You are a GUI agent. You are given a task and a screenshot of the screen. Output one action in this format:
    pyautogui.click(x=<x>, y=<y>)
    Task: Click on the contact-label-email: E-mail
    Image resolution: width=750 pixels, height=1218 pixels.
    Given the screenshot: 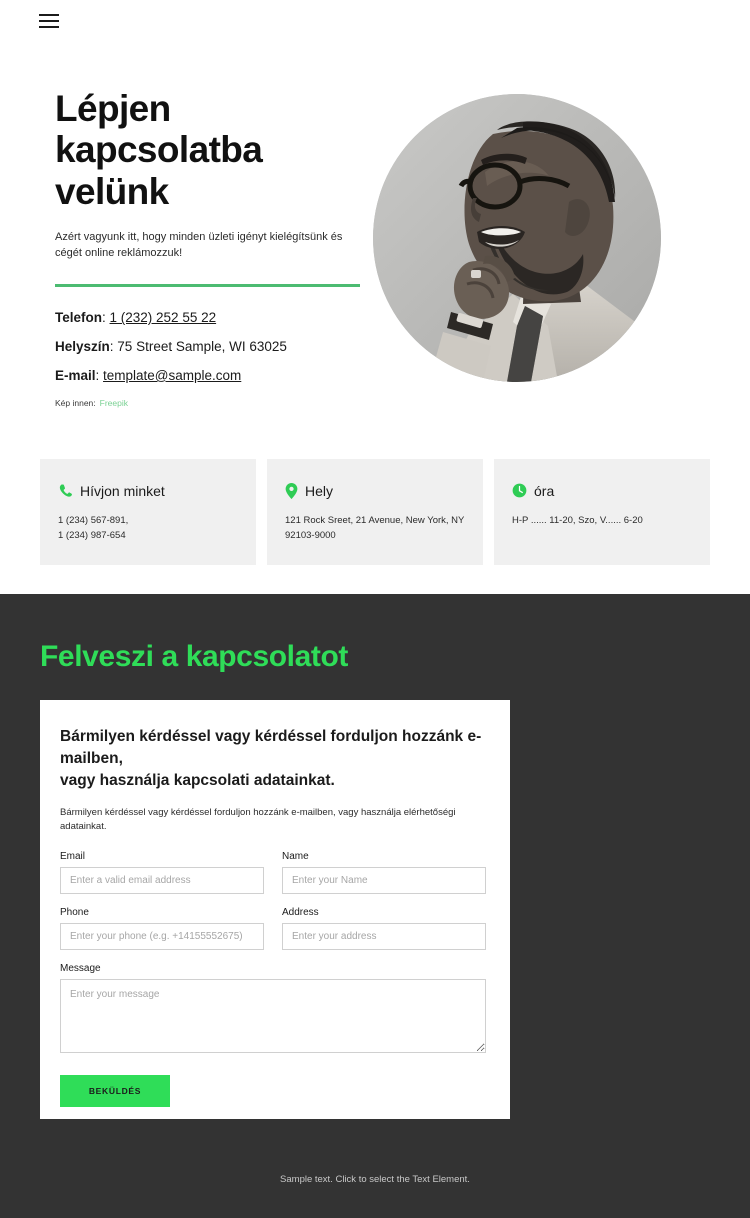 What is the action you would take?
    pyautogui.click(x=75, y=375)
    